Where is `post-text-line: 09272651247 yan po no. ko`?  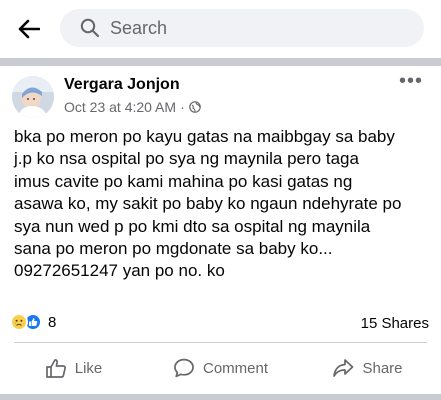
post-text-line: 09272651247 yan po no. ko is located at coordinates (119, 271).